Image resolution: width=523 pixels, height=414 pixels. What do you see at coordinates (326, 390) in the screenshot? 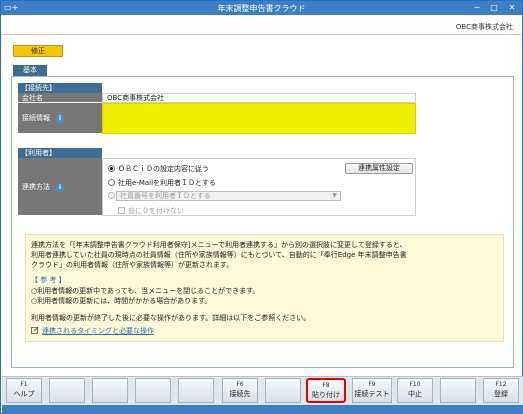
I see `f8-paste-button: F8 貼り付け` at bounding box center [326, 390].